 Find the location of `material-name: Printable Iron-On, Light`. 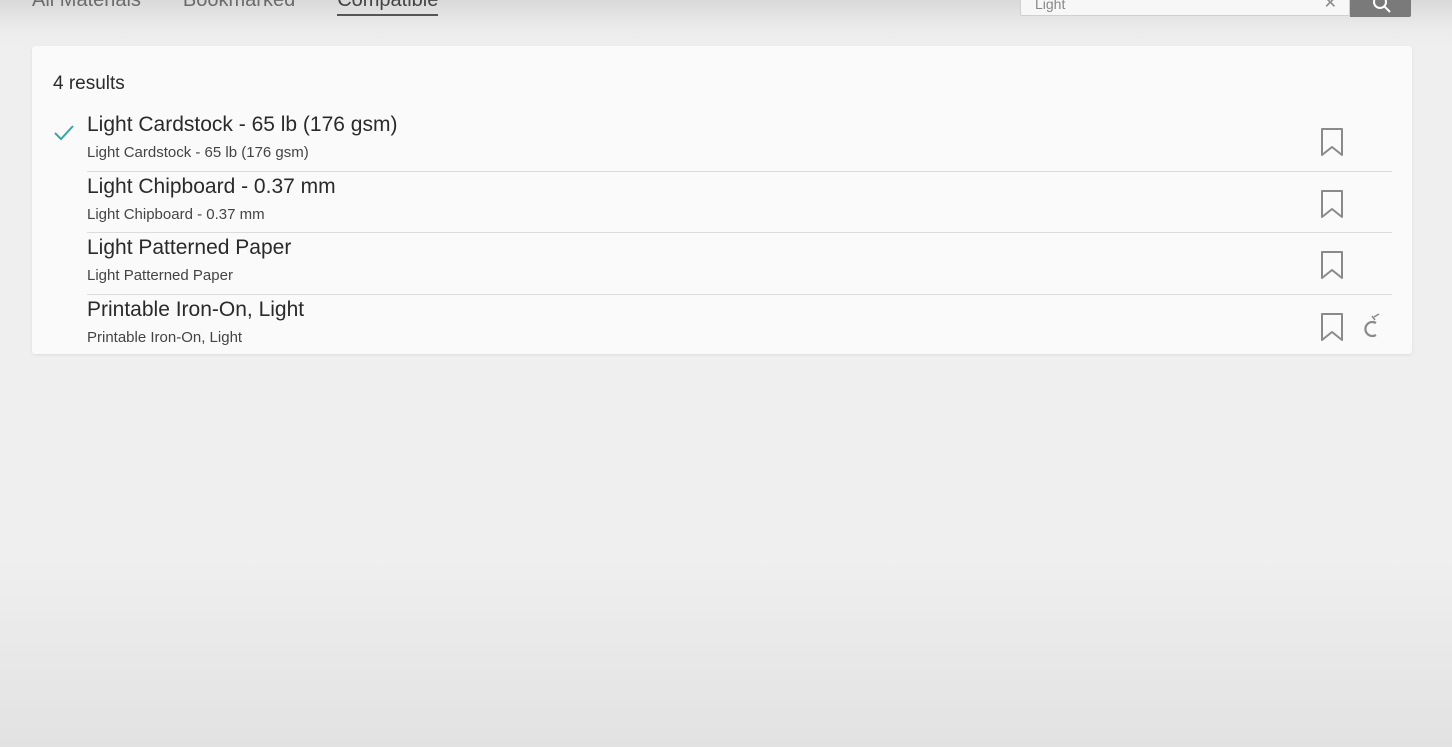

material-name: Printable Iron-On, Light is located at coordinates (196, 309).